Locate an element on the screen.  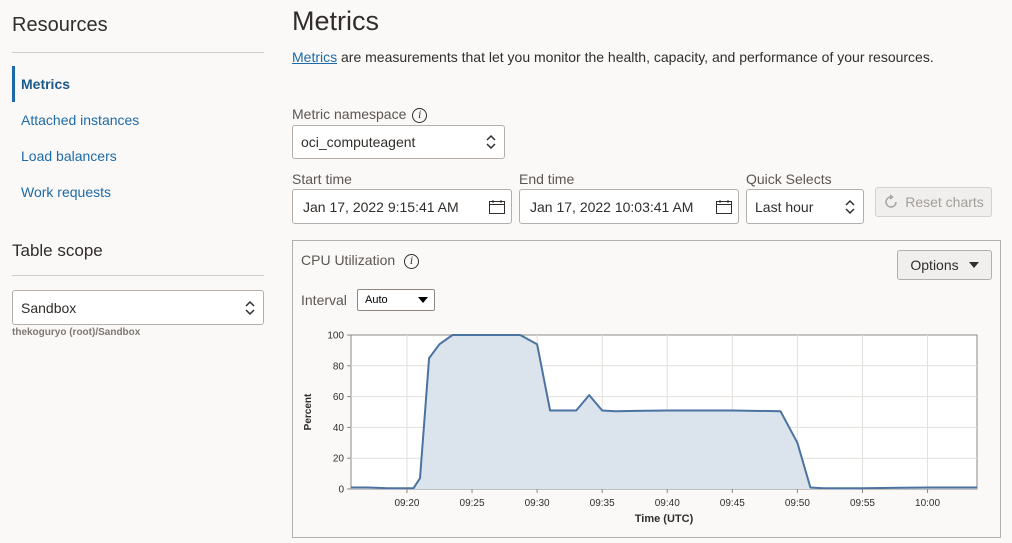
x-tick-label: 09:45 is located at coordinates (732, 503).